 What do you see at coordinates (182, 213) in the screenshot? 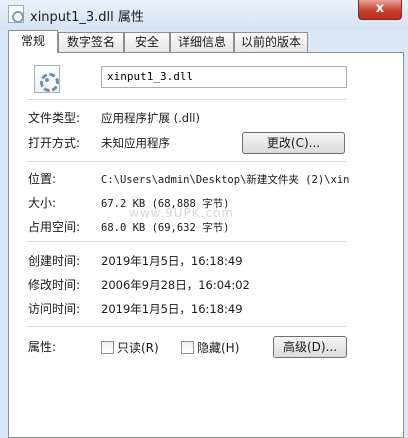
I see `watermark-text: www.9UPK.com` at bounding box center [182, 213].